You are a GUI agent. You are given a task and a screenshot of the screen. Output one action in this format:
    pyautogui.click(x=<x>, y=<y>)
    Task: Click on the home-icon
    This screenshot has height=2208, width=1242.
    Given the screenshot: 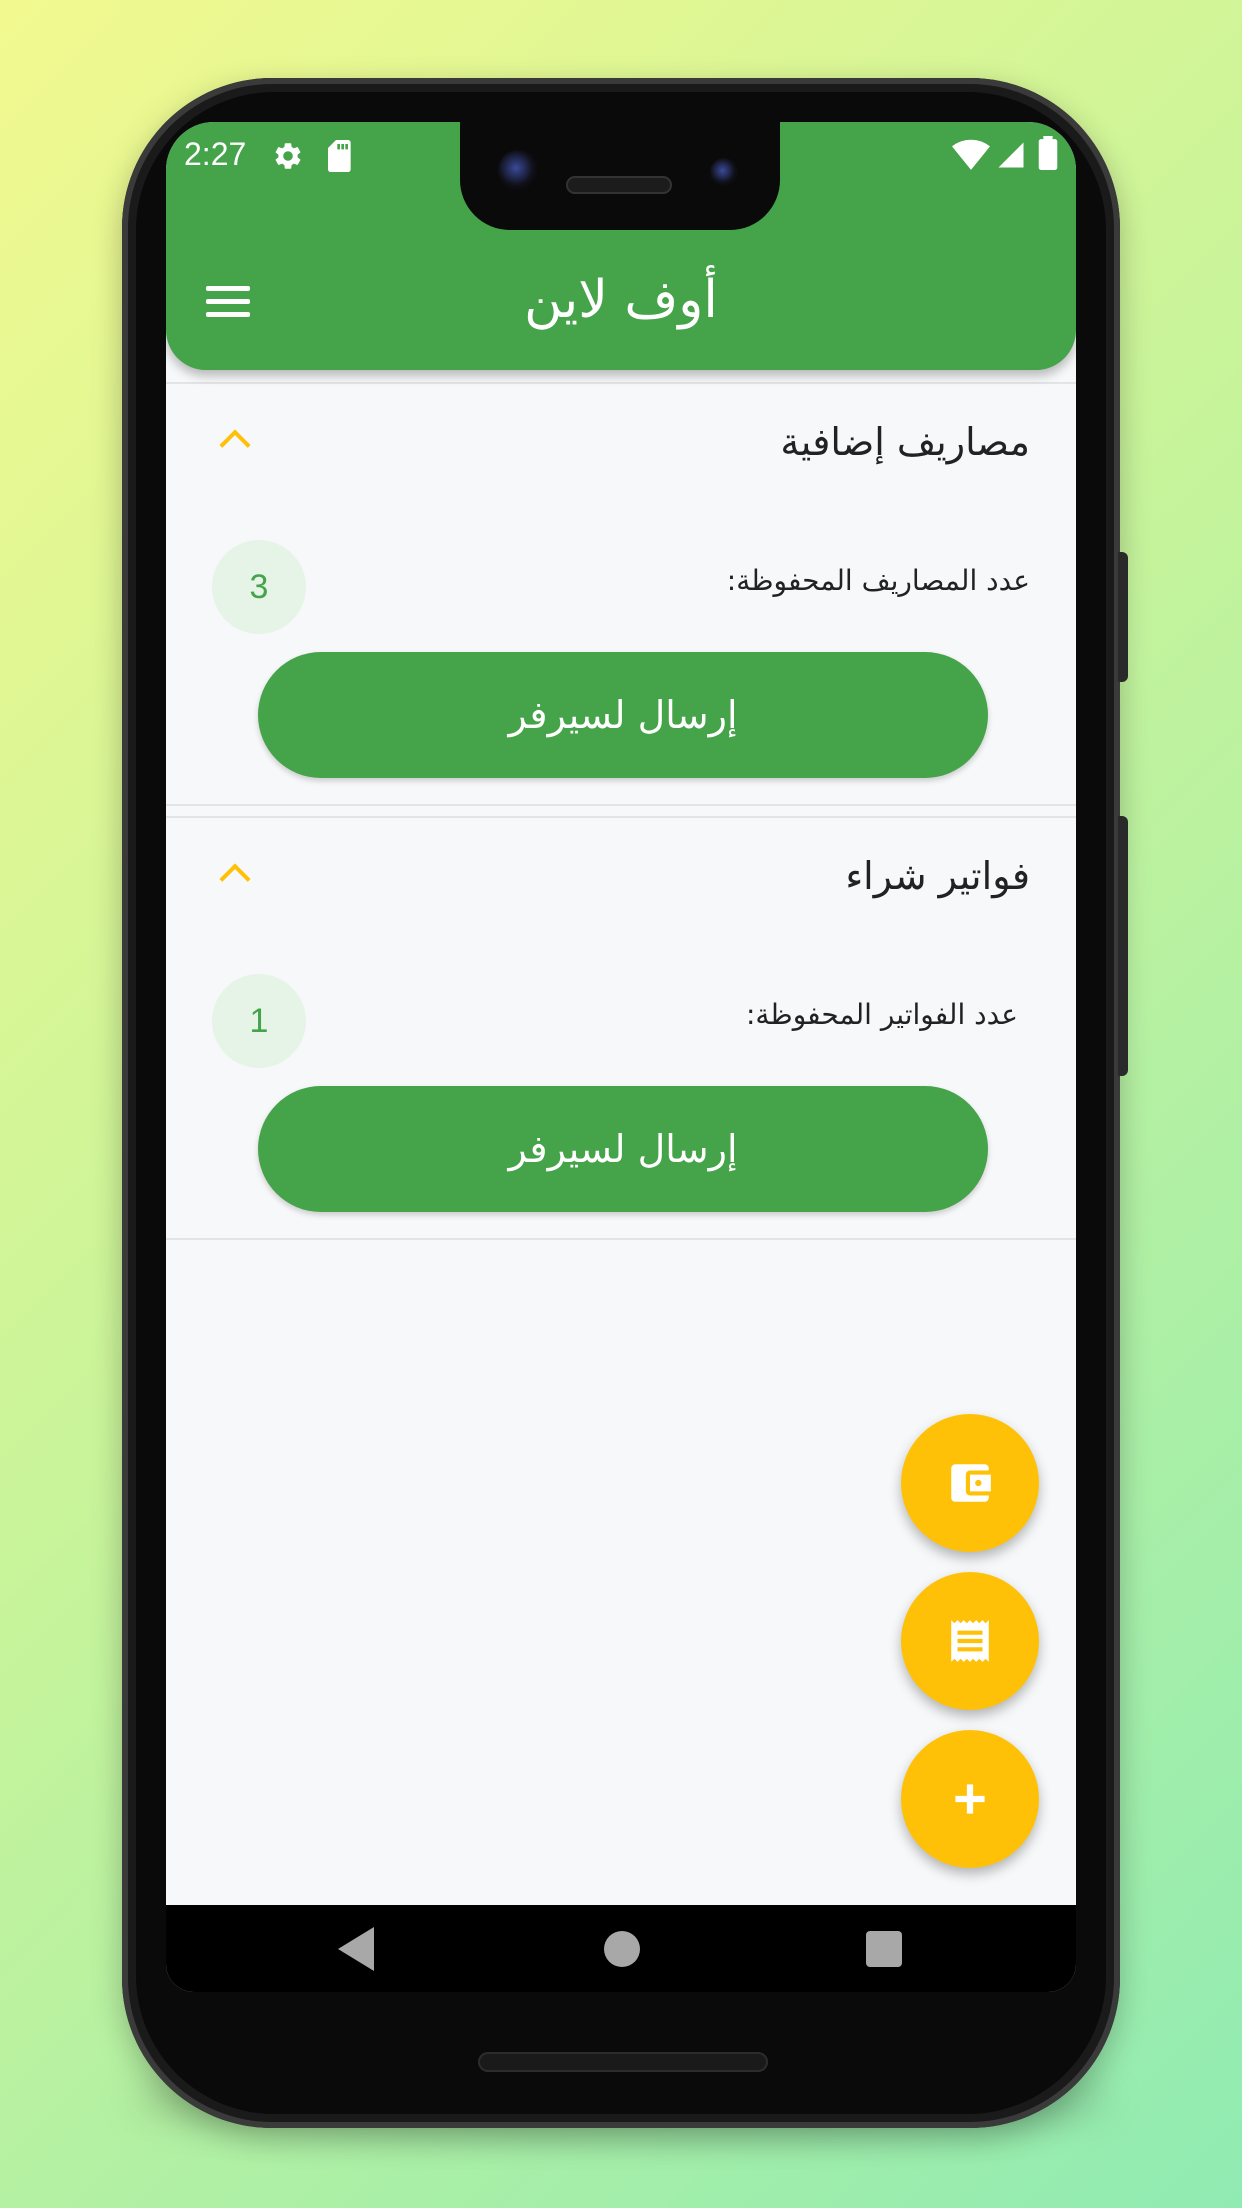 What is the action you would take?
    pyautogui.click(x=622, y=1951)
    